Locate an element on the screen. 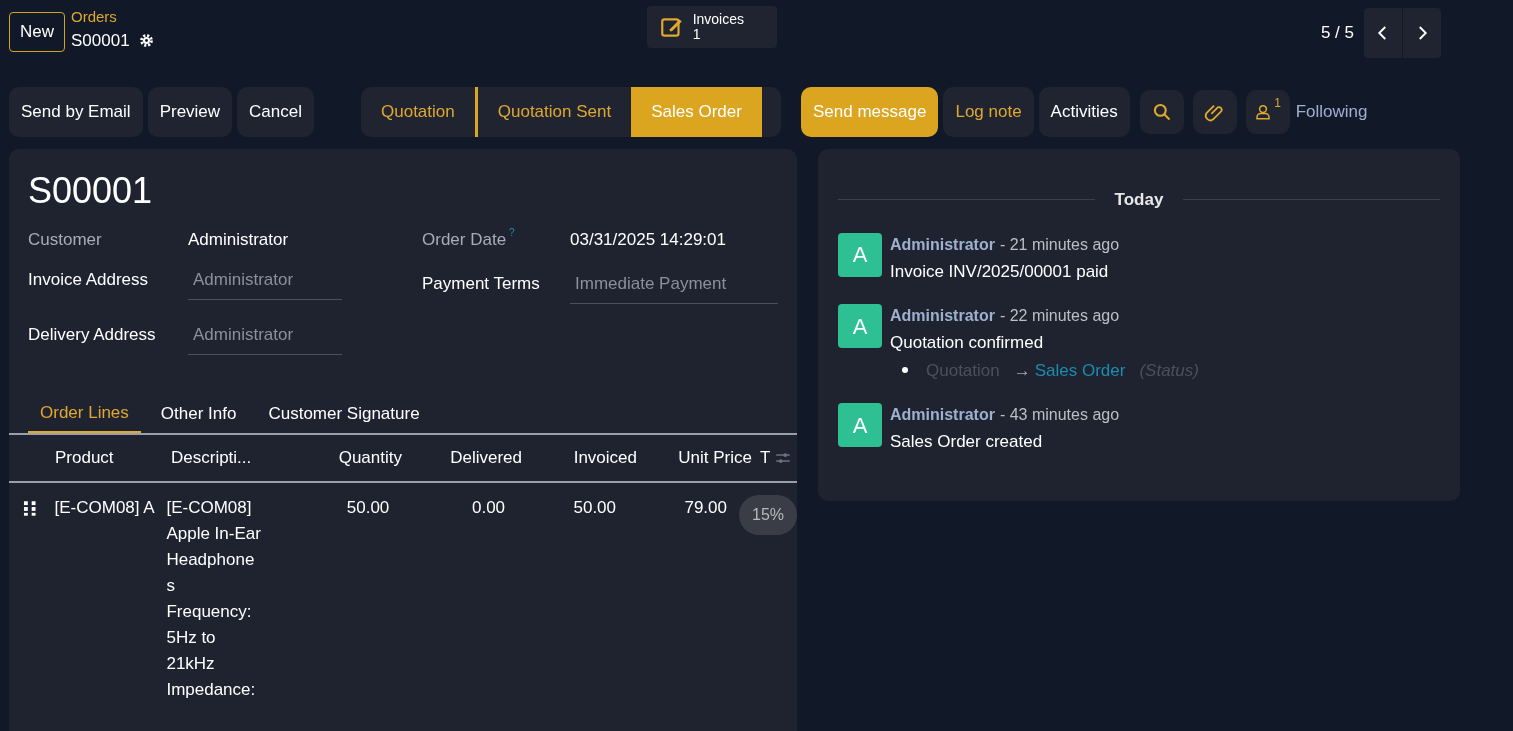 The width and height of the screenshot is (1513, 731). date-separator: Today is located at coordinates (1139, 200).